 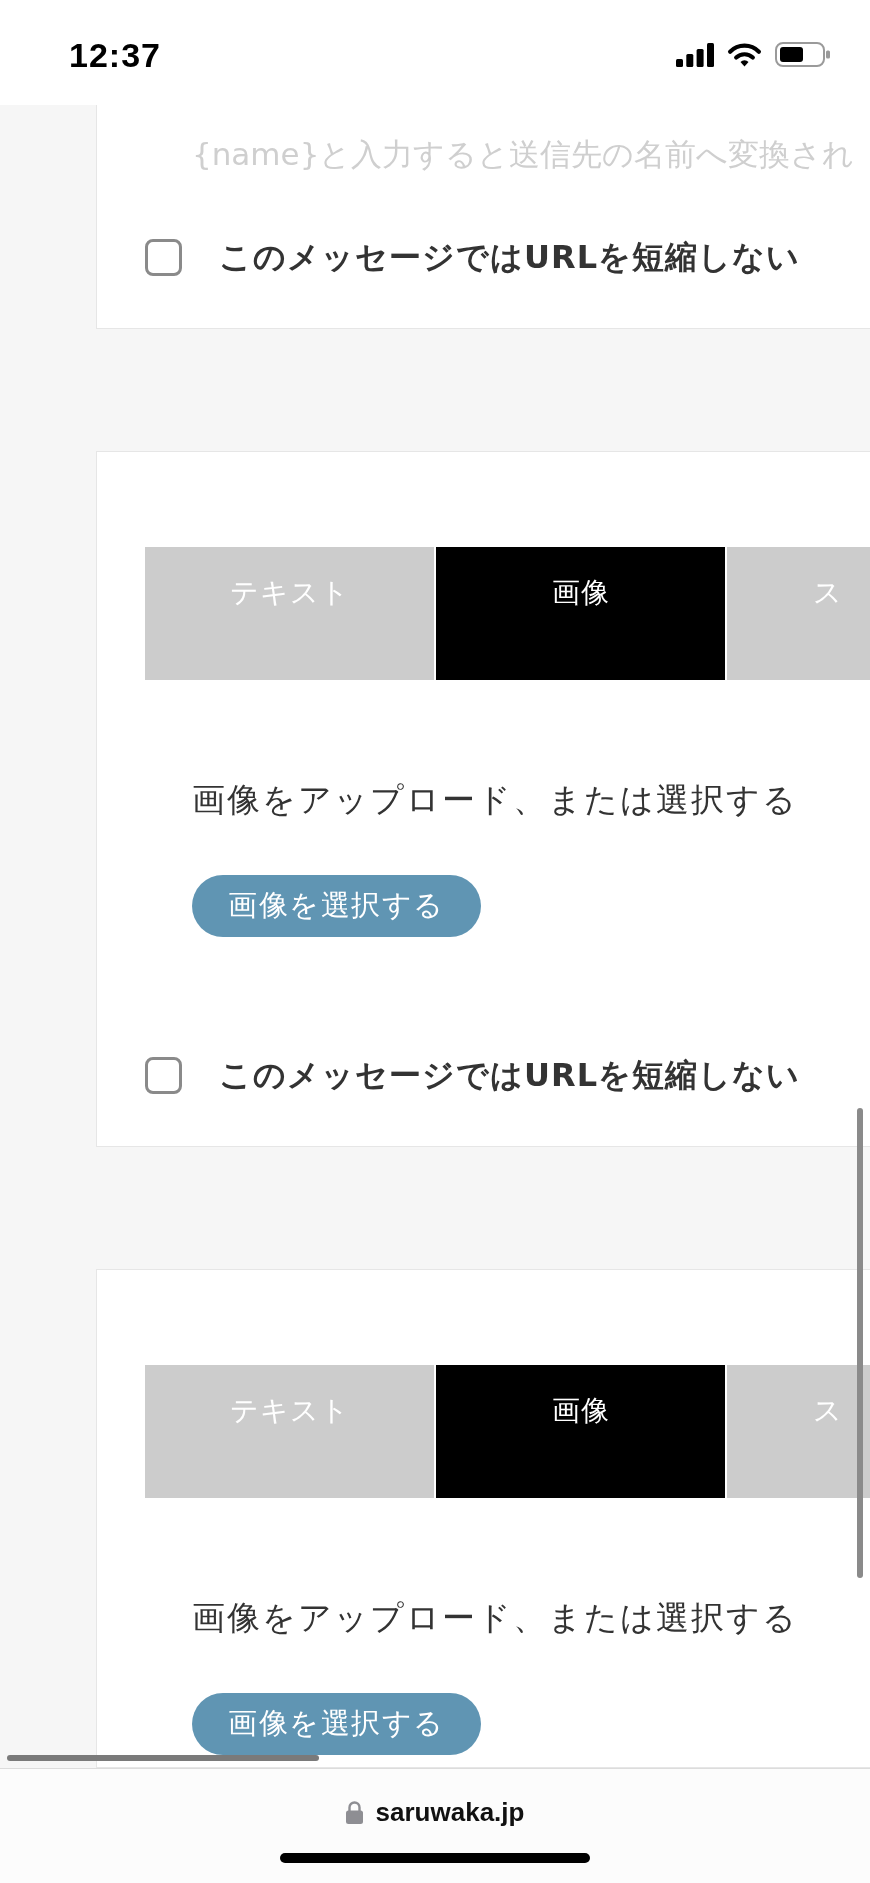 What do you see at coordinates (354, 1812) in the screenshot?
I see `lock-icon` at bounding box center [354, 1812].